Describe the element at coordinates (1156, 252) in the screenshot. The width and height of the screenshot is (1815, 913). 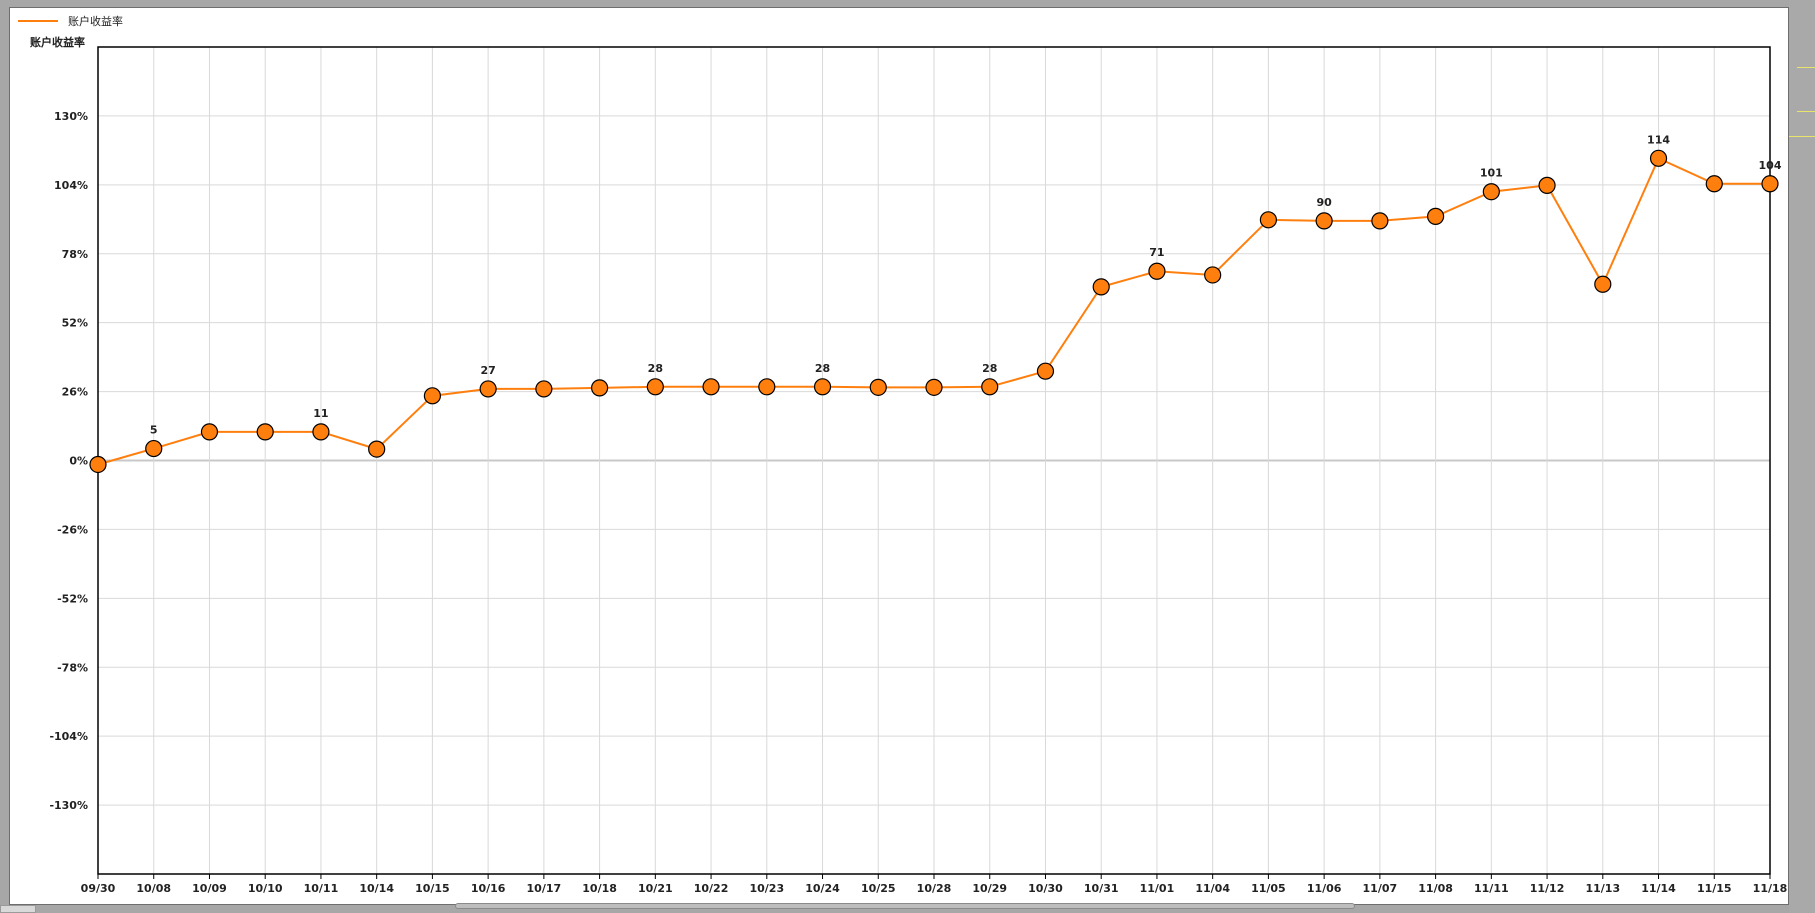
I see `data-label: 71` at that location.